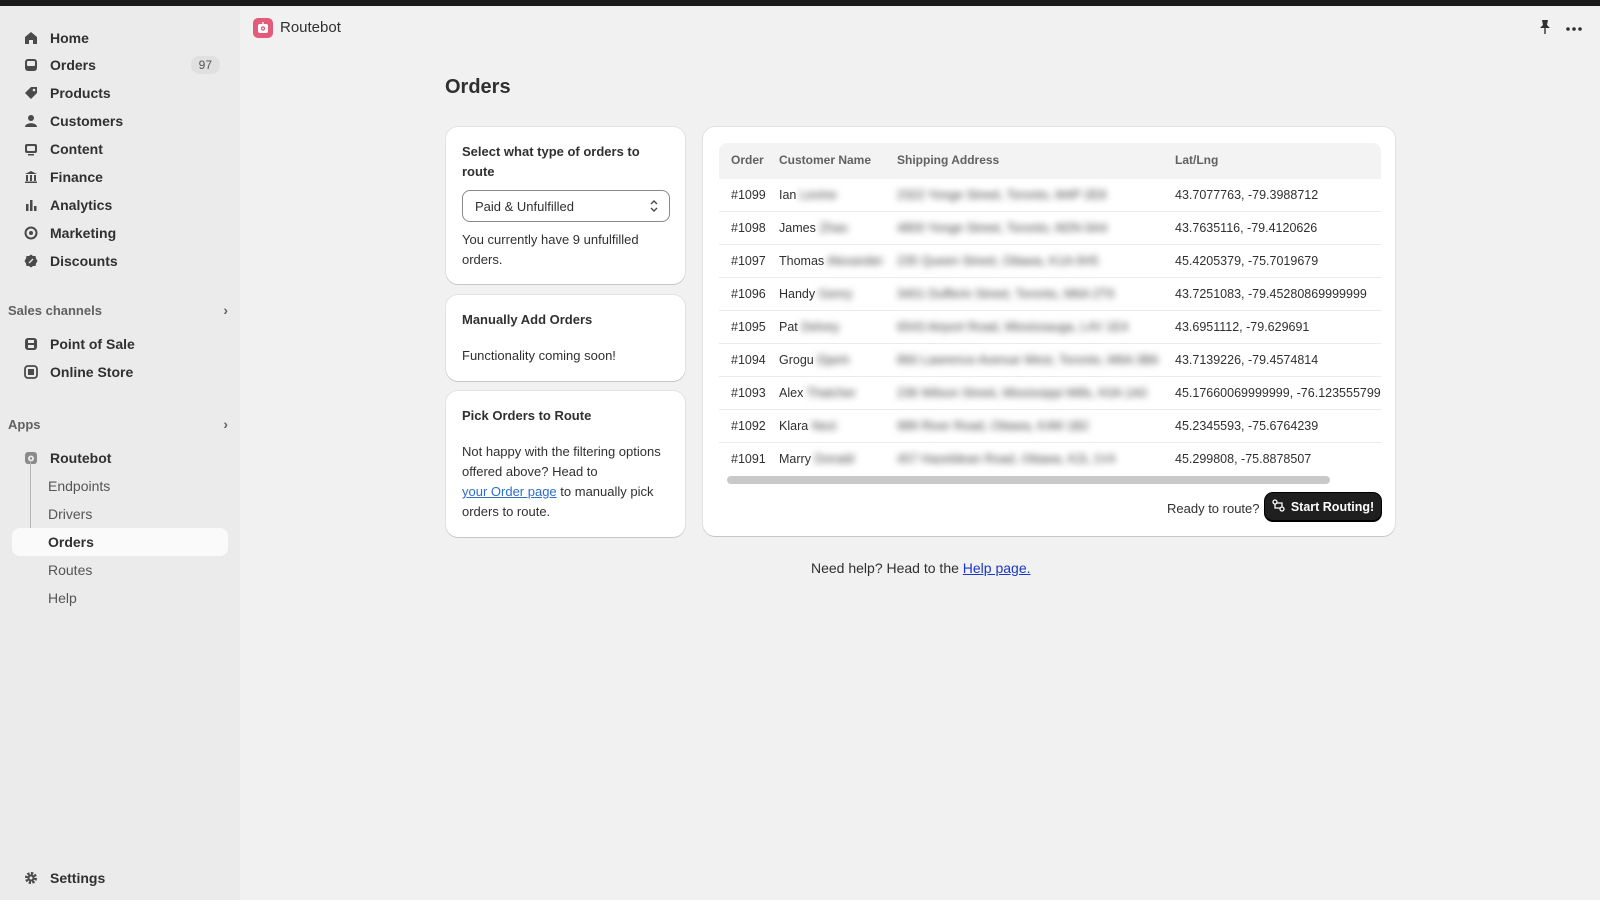  Describe the element at coordinates (120, 149) in the screenshot. I see `sidebar-item-content: Content` at that location.